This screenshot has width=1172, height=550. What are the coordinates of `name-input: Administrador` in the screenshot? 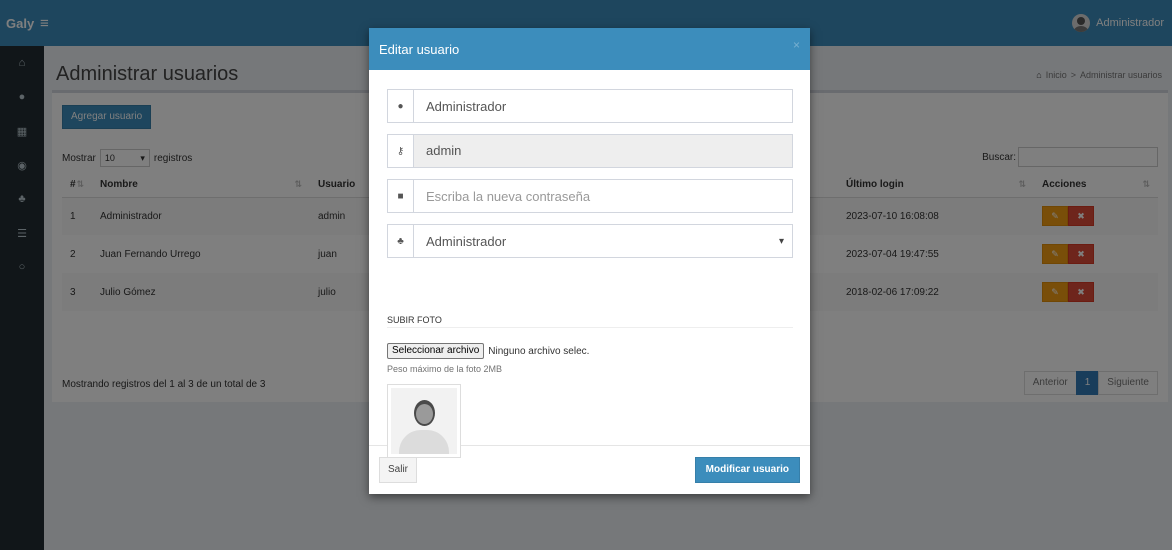 It's located at (603, 106).